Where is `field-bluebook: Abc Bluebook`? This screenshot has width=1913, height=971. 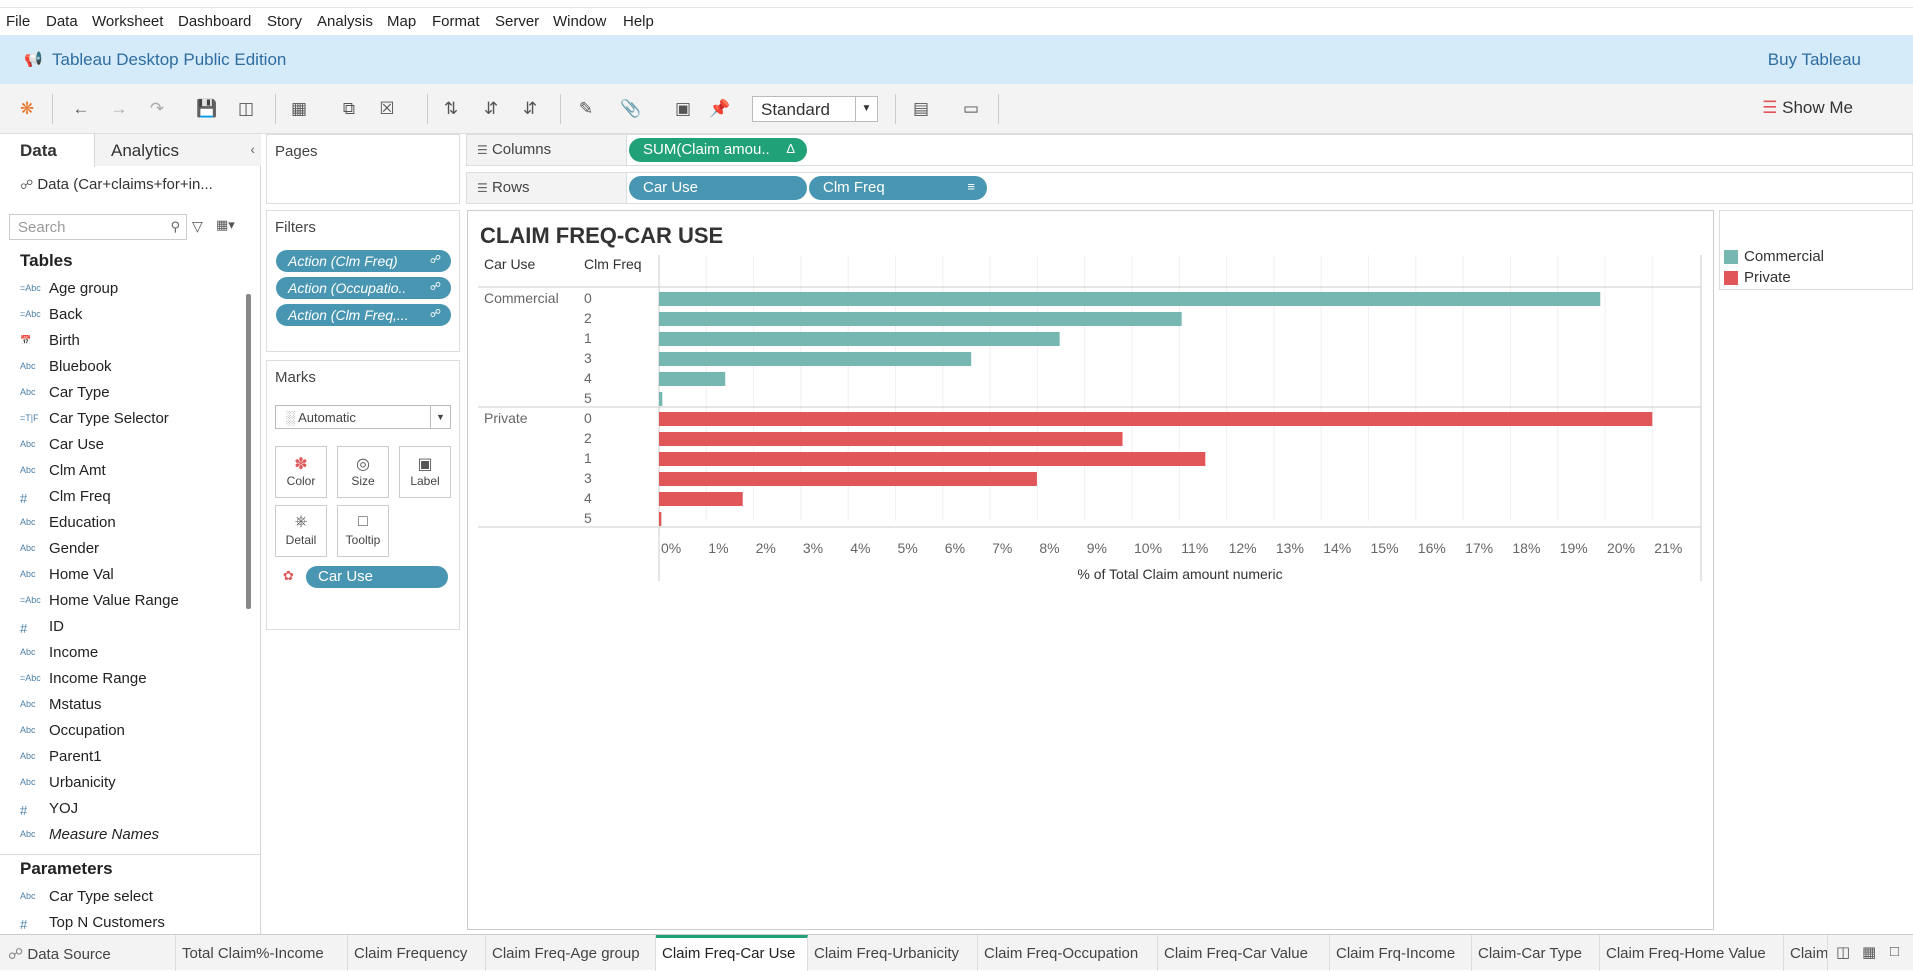
field-bluebook: Abc Bluebook is located at coordinates (130, 369).